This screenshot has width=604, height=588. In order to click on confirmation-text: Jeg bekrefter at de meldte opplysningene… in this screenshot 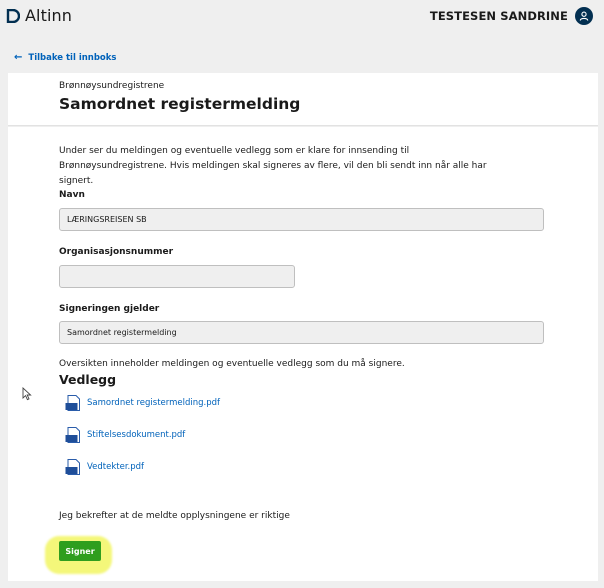, I will do `click(174, 516)`.